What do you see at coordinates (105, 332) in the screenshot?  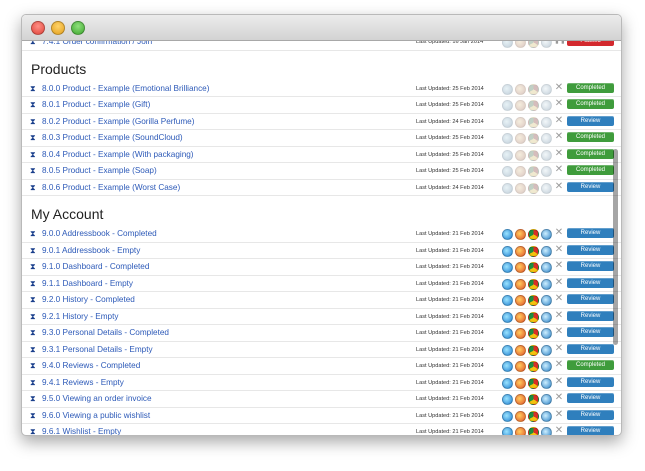 I see `template-link: 9.3.0 Personal Details - Completed` at bounding box center [105, 332].